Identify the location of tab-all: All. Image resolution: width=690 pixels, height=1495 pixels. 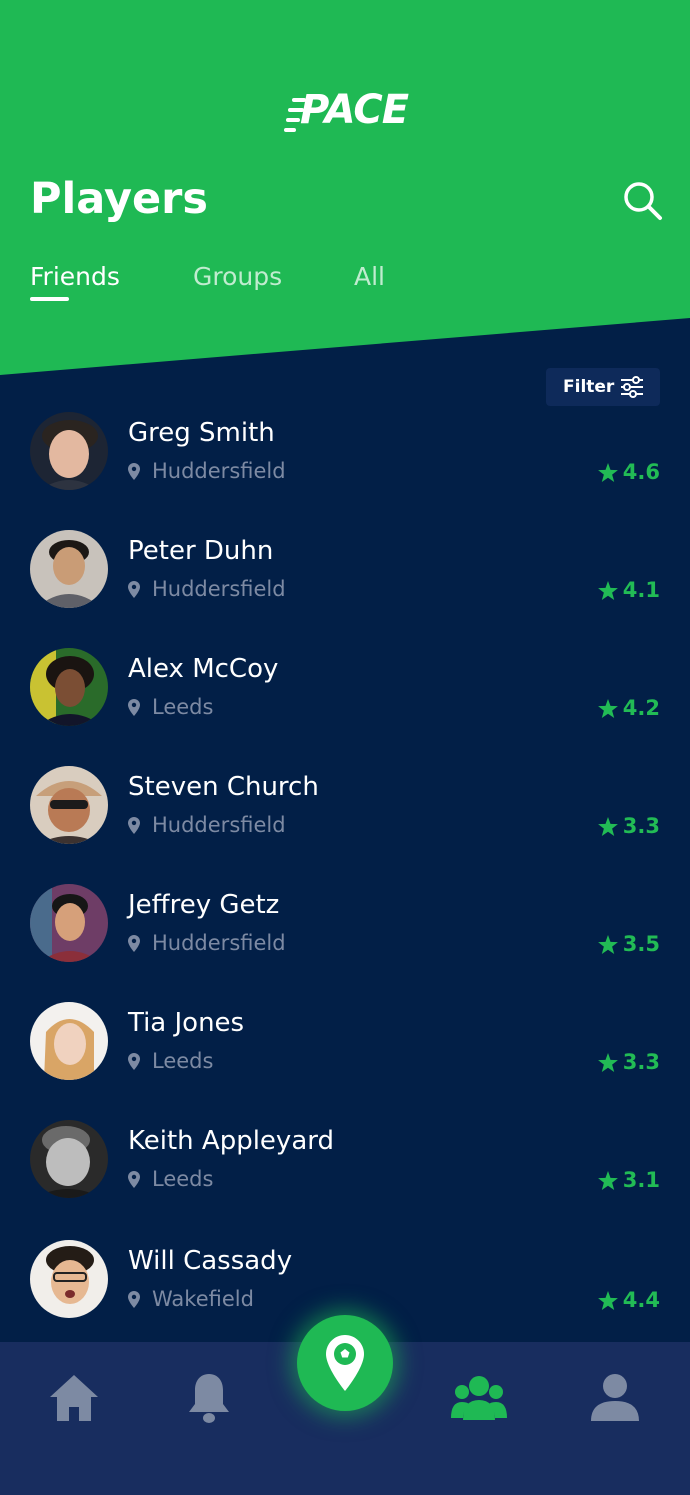
(369, 277).